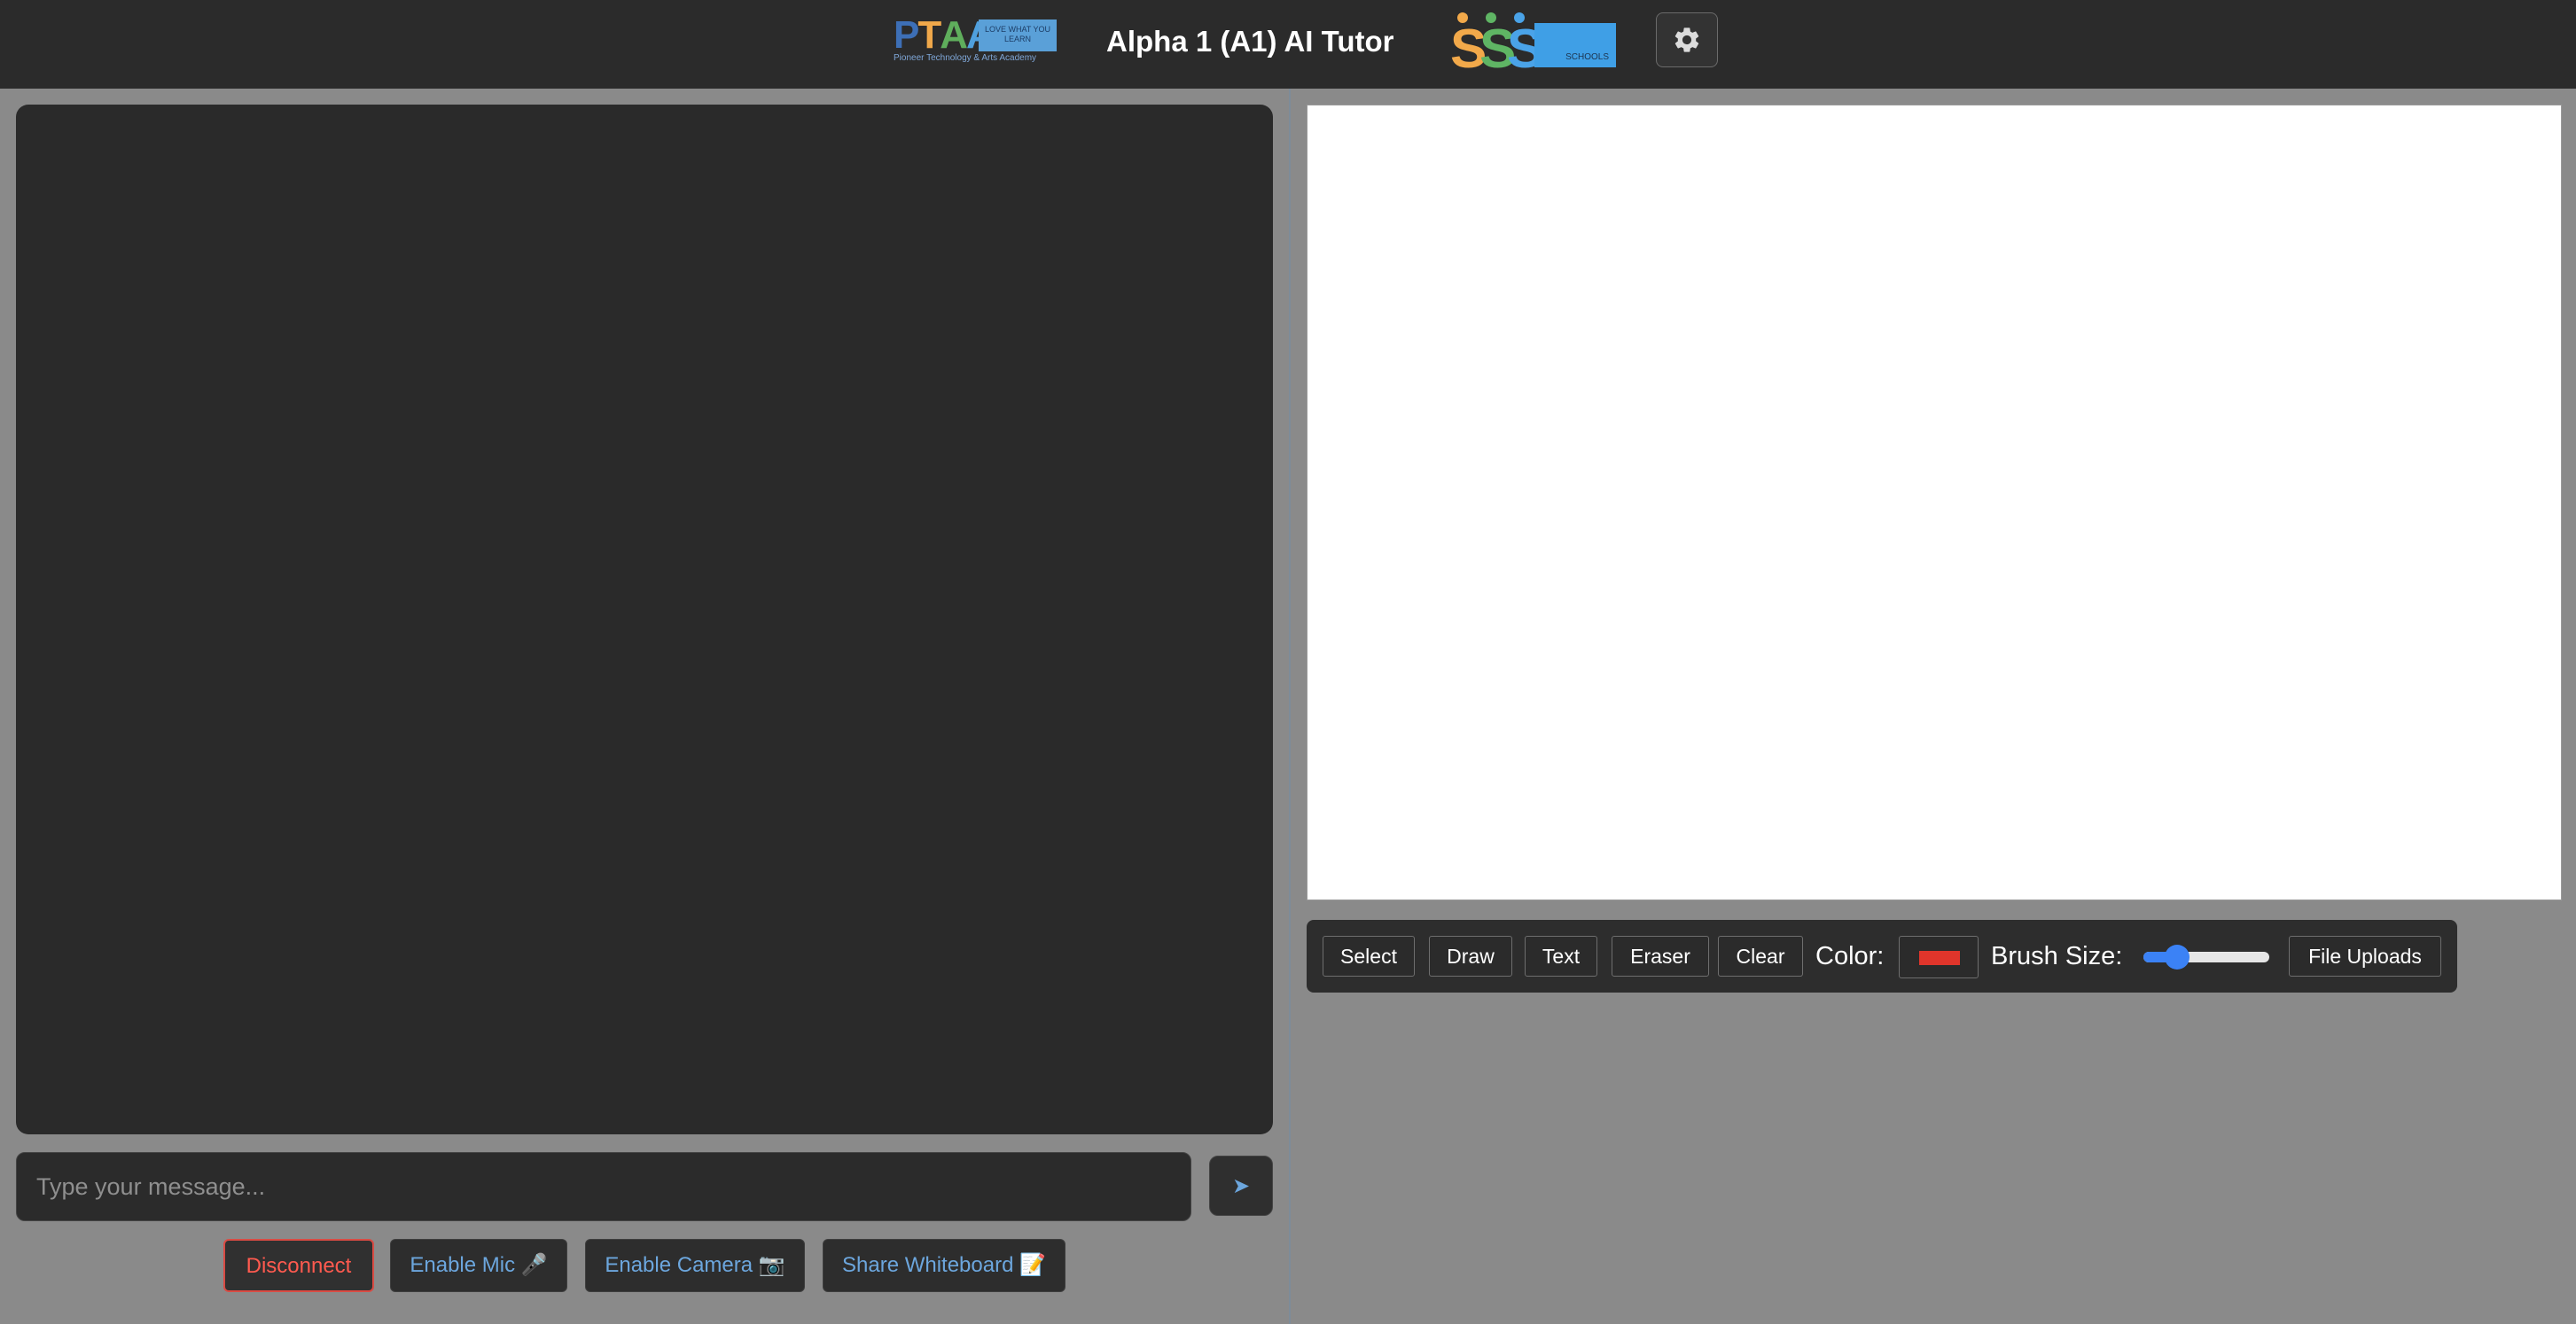 The width and height of the screenshot is (2576, 1324). What do you see at coordinates (2365, 957) in the screenshot?
I see `file-uploads-button: File Uploads` at bounding box center [2365, 957].